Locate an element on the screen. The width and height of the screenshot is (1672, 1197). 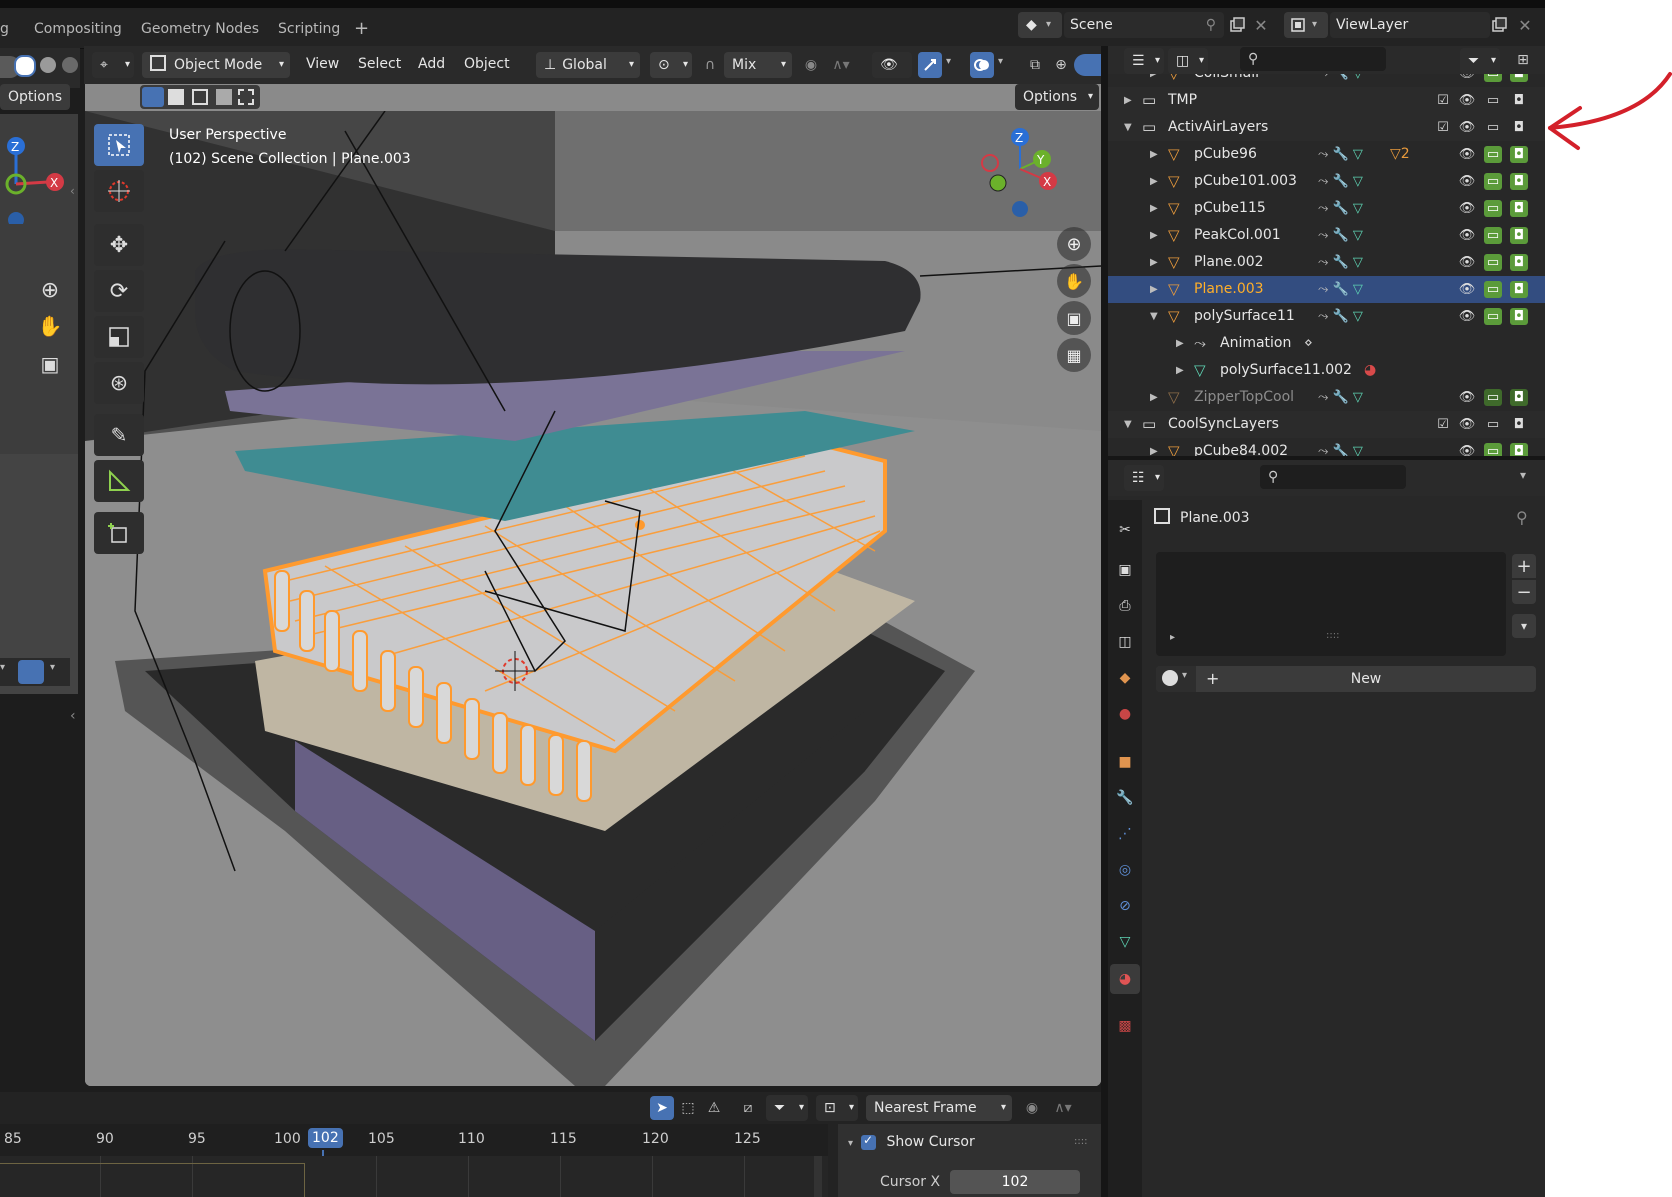
outliner-row: ▶ ▽ PeakCol.001 ⤳ 🔧 ▽ 👁 ▭ ◘ is located at coordinates (1326, 235).